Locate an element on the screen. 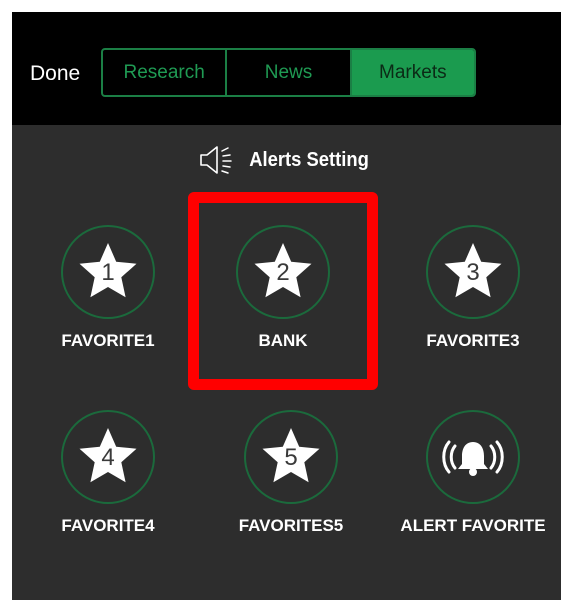 This screenshot has width=561, height=600. favorite-number: 5 is located at coordinates (291, 457).